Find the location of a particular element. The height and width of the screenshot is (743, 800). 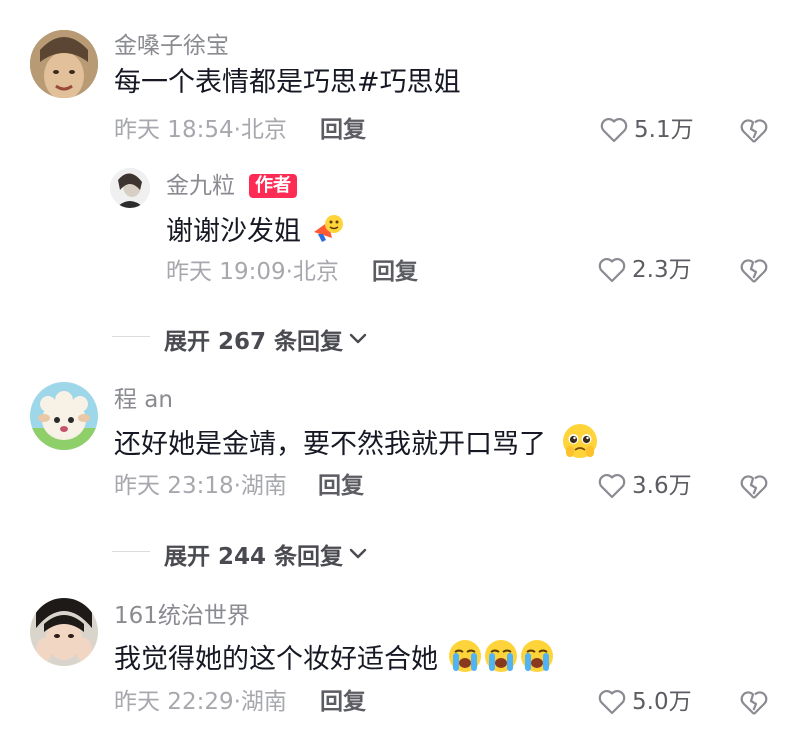

comment-time-location: 昨天 22:29·湖南 is located at coordinates (200, 702).